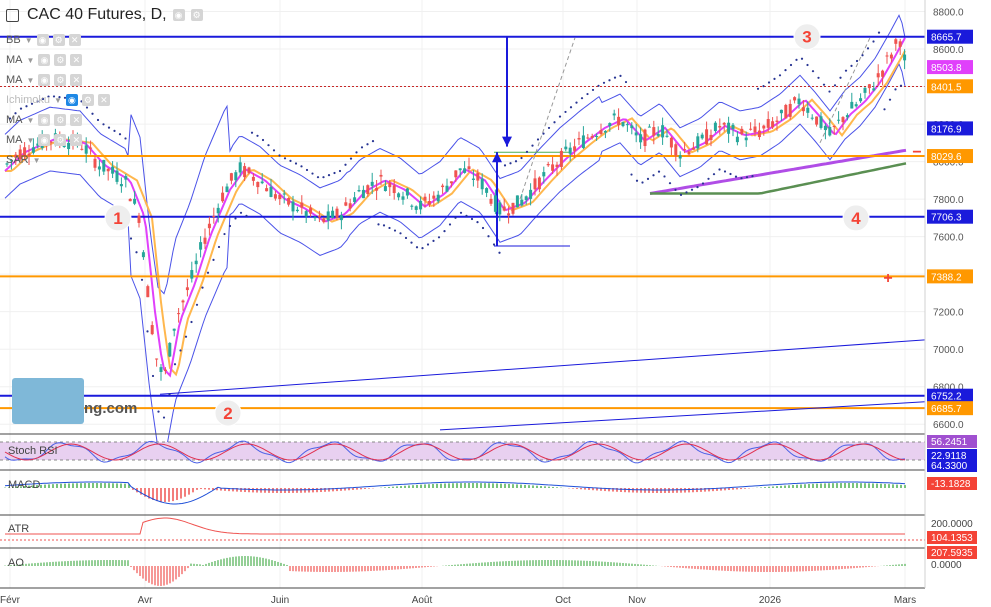 The height and width of the screenshot is (607, 991). I want to click on collapse-icon, so click(12, 15).